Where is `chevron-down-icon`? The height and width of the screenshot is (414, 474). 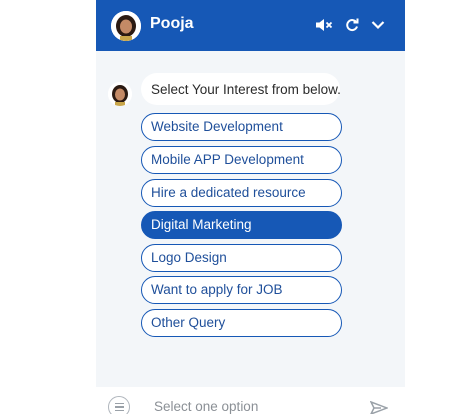
chevron-down-icon is located at coordinates (378, 25).